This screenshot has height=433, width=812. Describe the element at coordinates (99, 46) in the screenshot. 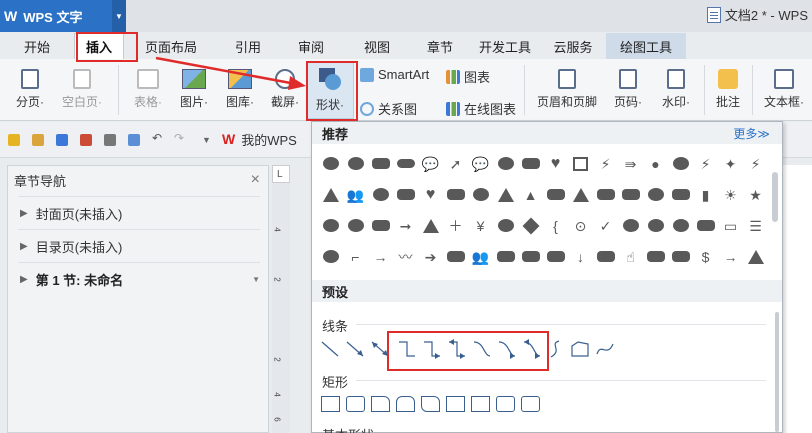

I see `tab-insert: 插入` at that location.